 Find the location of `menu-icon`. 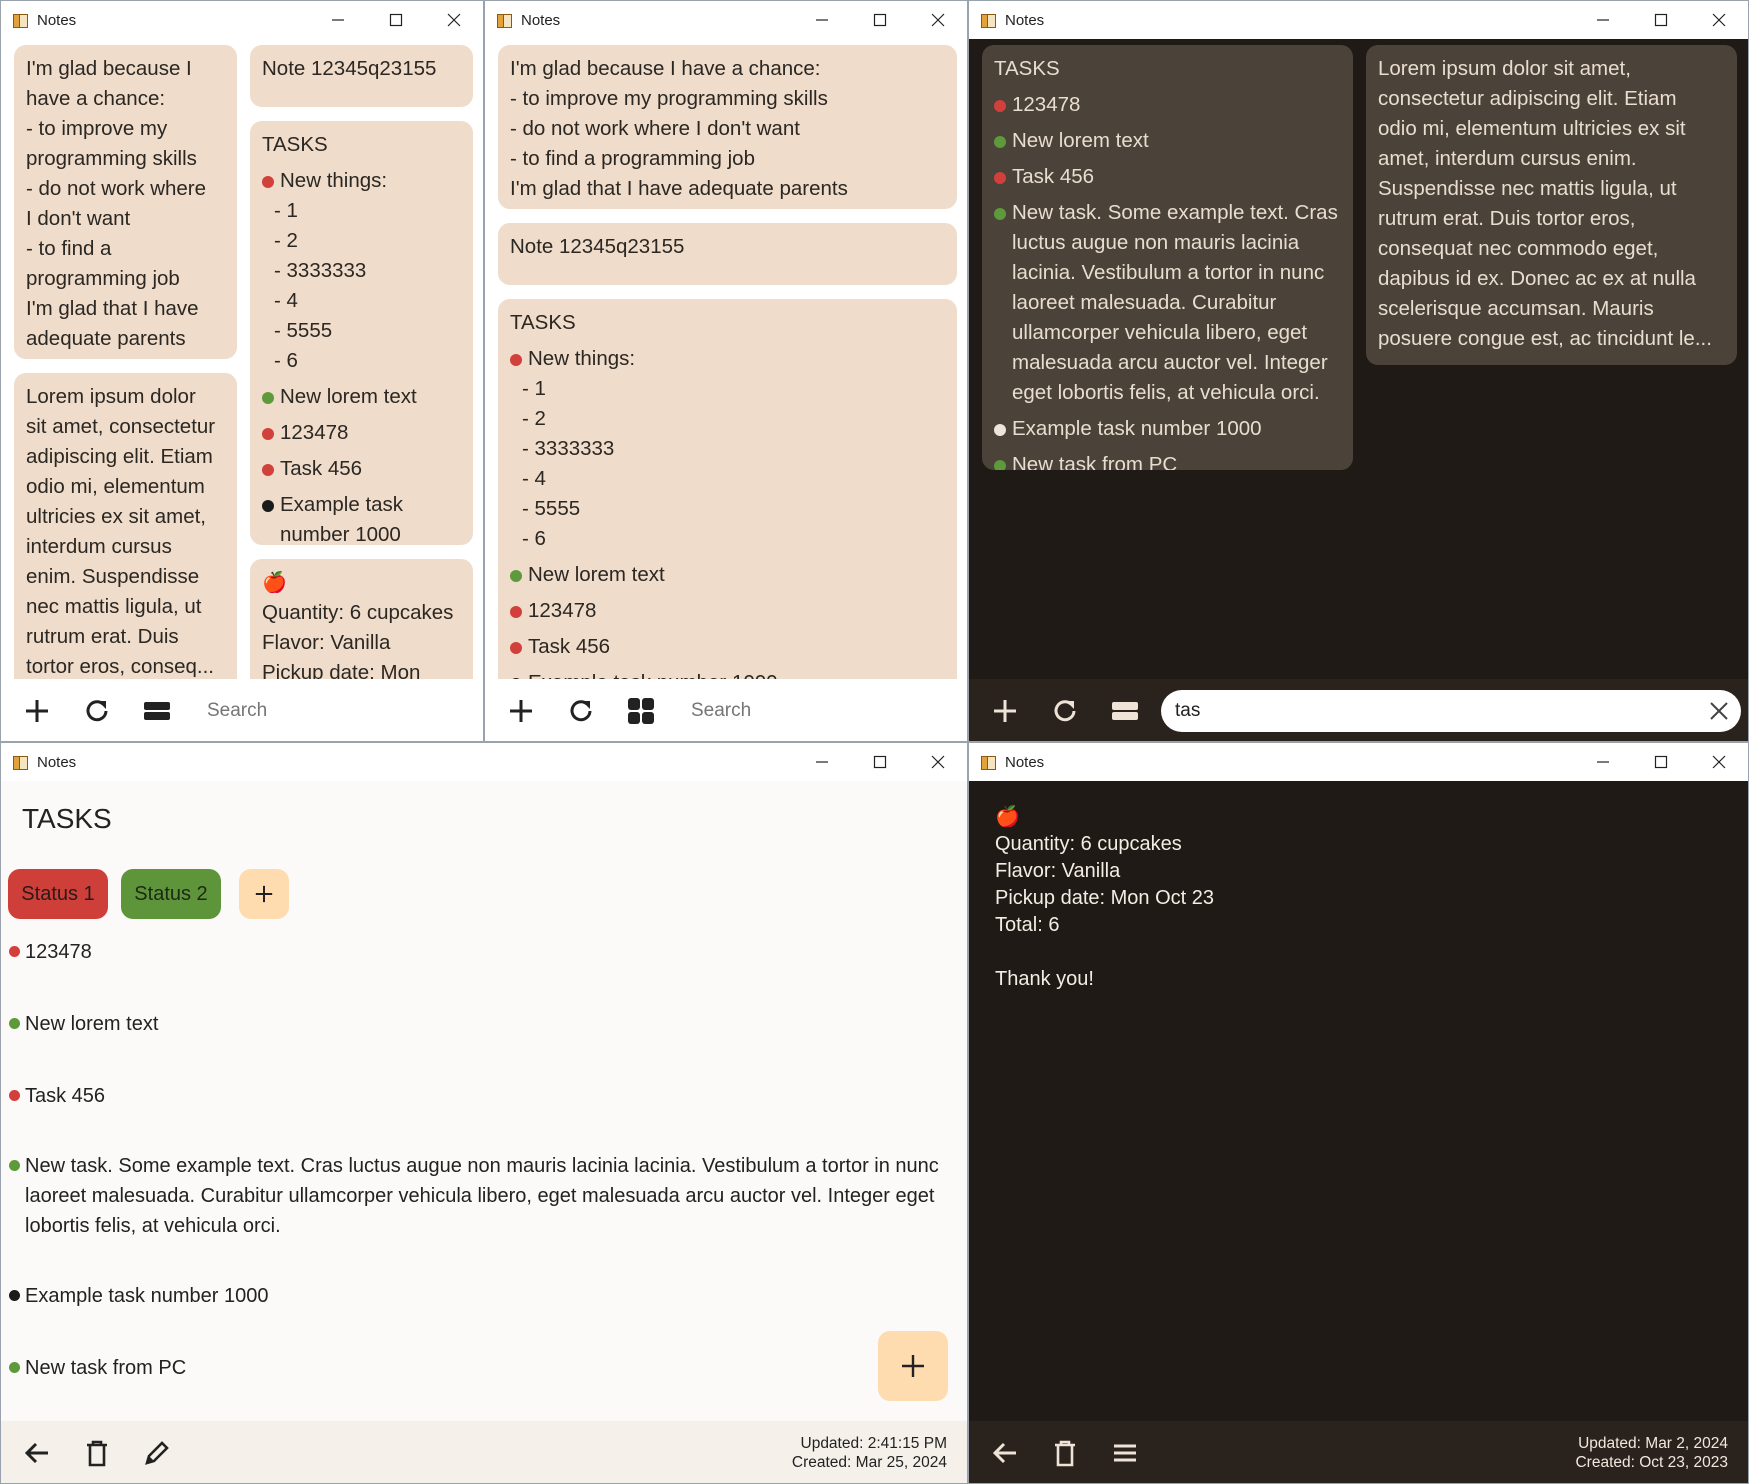

menu-icon is located at coordinates (1125, 1453).